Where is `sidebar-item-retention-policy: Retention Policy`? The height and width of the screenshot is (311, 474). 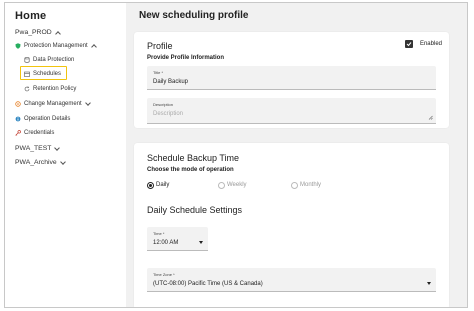 sidebar-item-retention-policy: Retention Policy is located at coordinates (50, 89).